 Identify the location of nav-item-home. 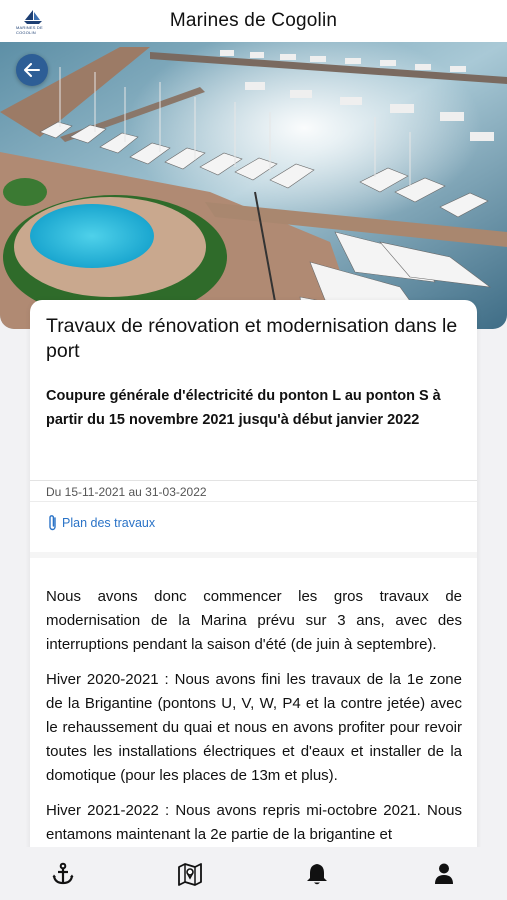
(63, 874).